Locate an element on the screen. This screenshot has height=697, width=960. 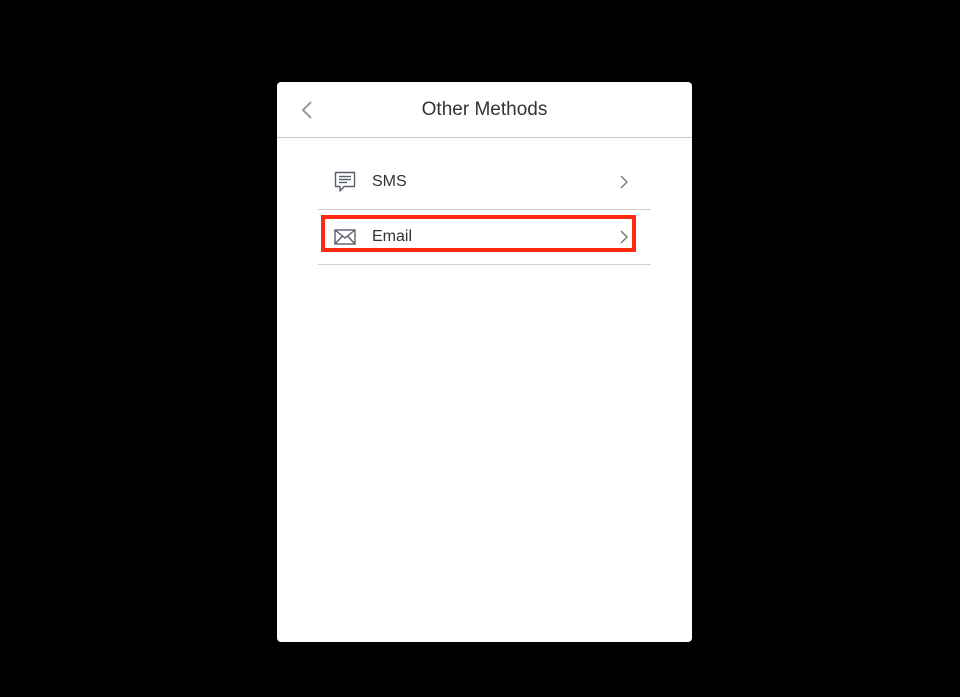
methods-list: SMS Email is located at coordinates (484, 210).